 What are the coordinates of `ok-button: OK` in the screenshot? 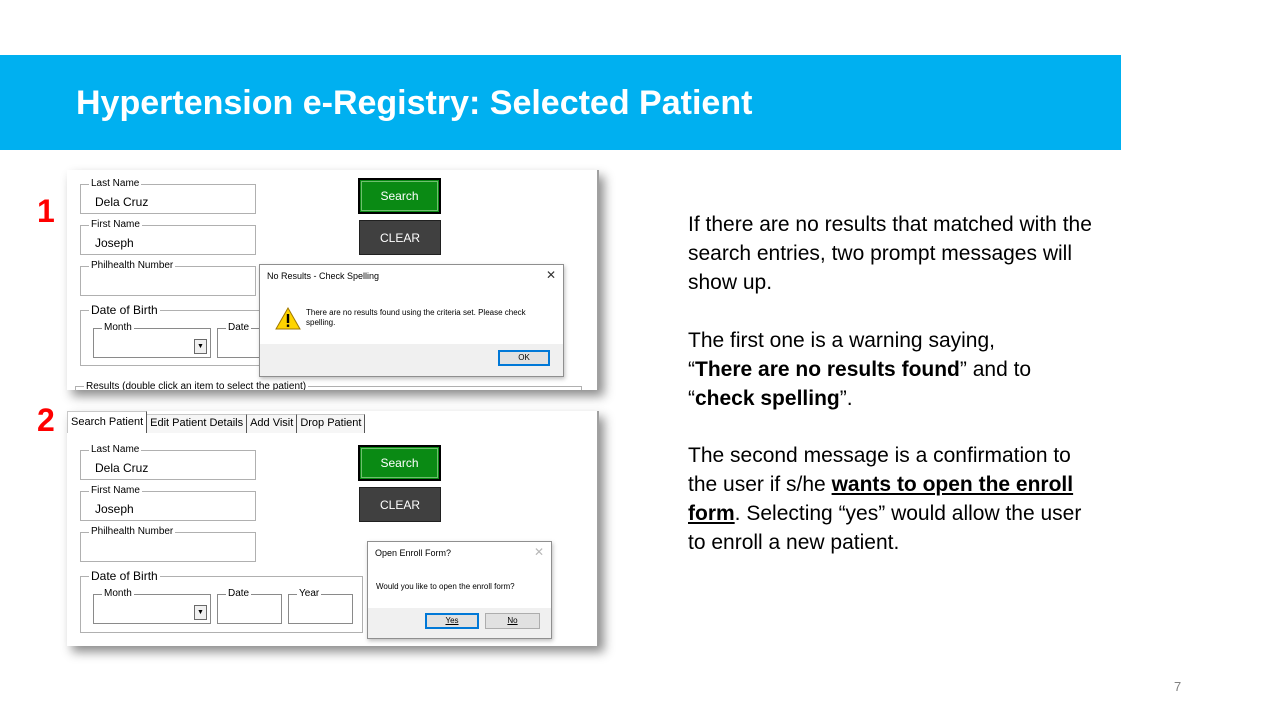 It's located at (524, 358).